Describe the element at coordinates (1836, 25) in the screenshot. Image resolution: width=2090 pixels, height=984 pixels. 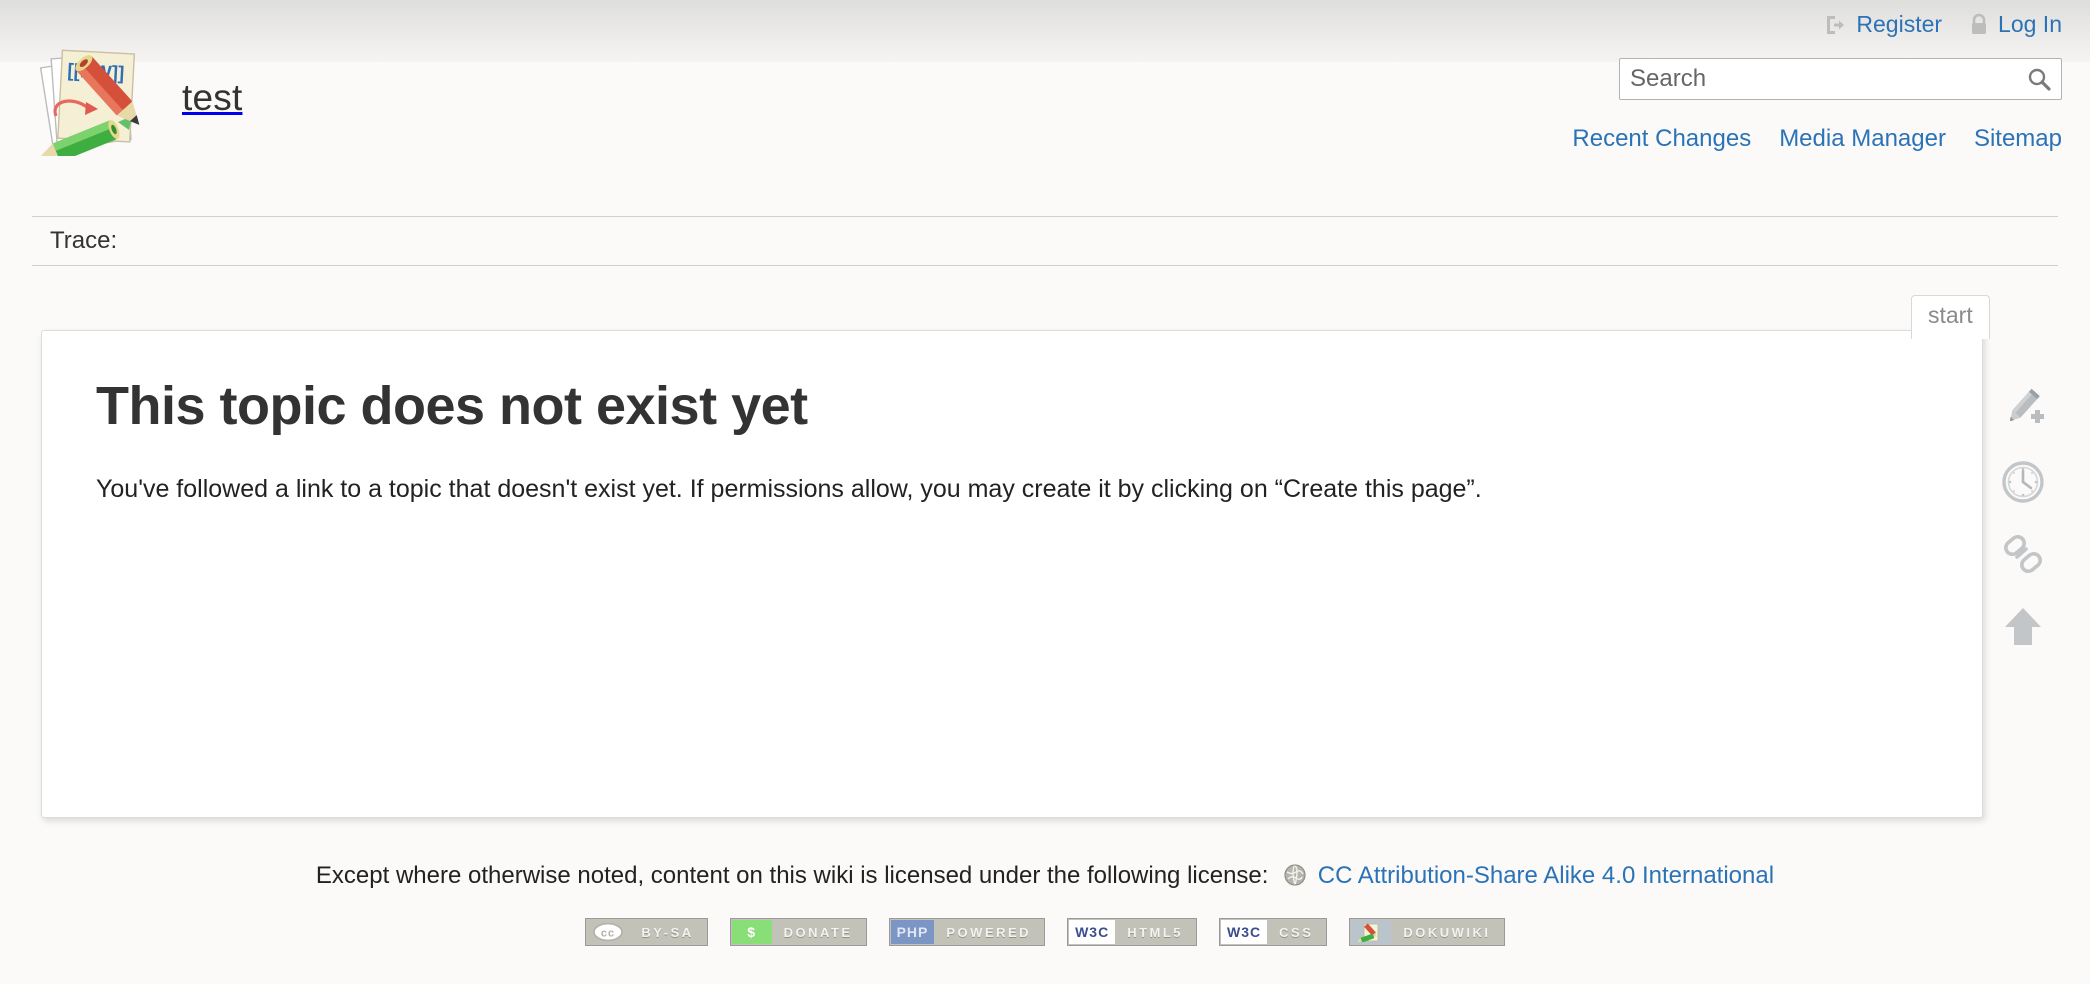
I see `register-door-icon` at that location.